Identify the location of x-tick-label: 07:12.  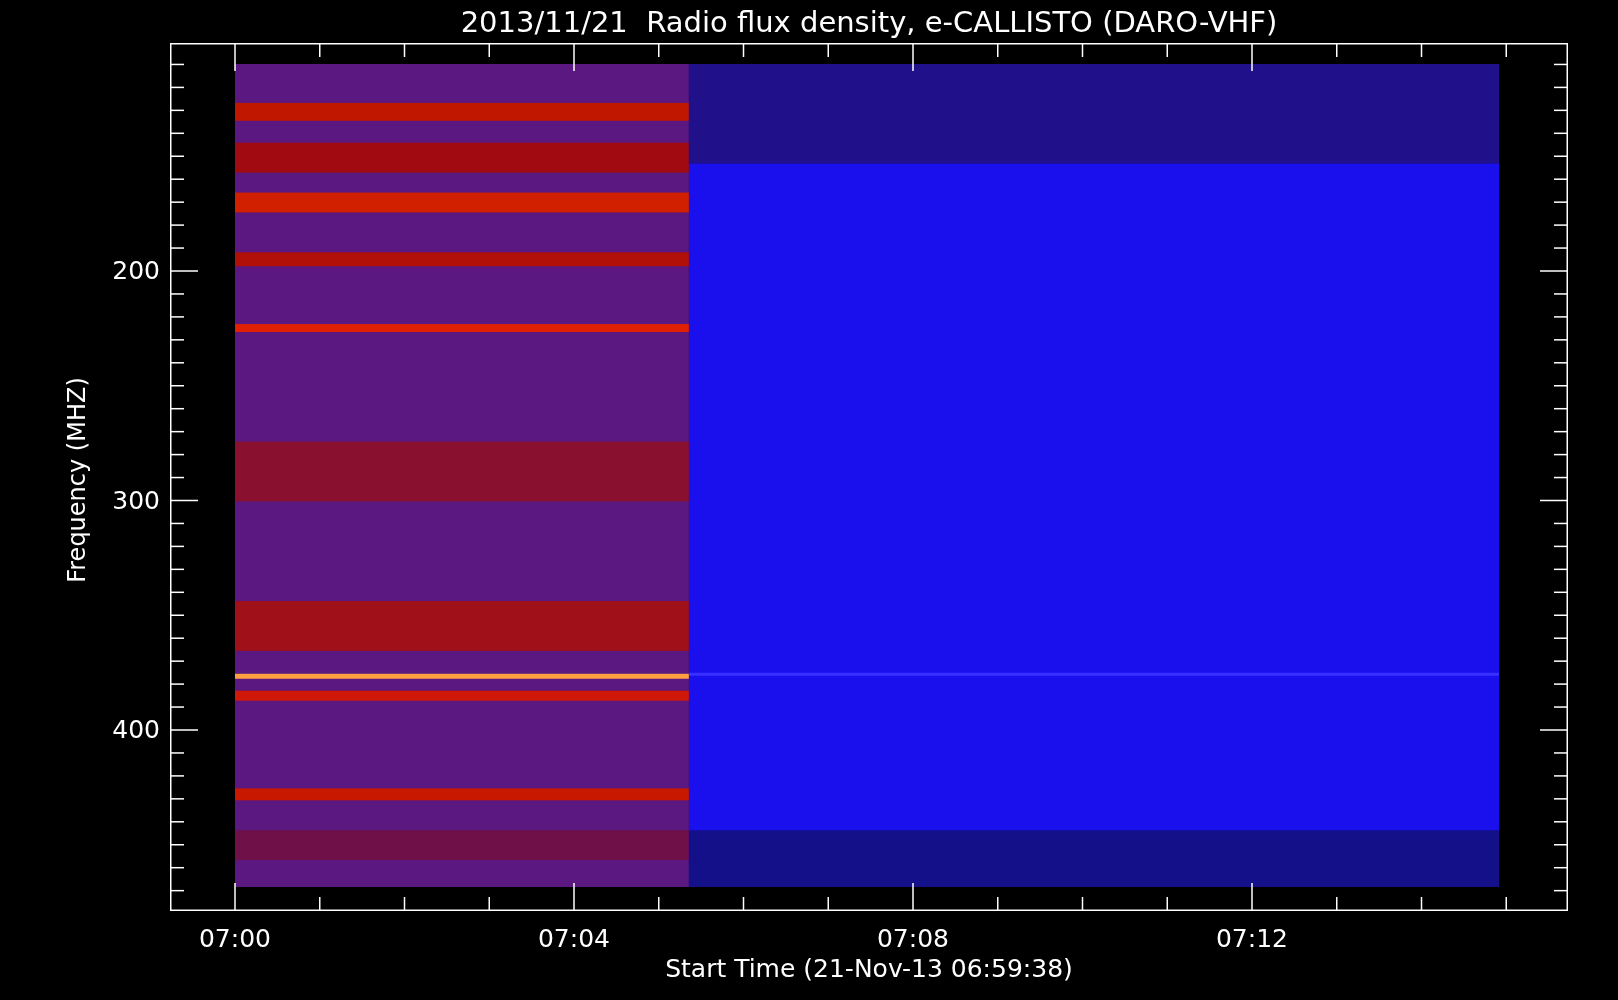
(1251, 939).